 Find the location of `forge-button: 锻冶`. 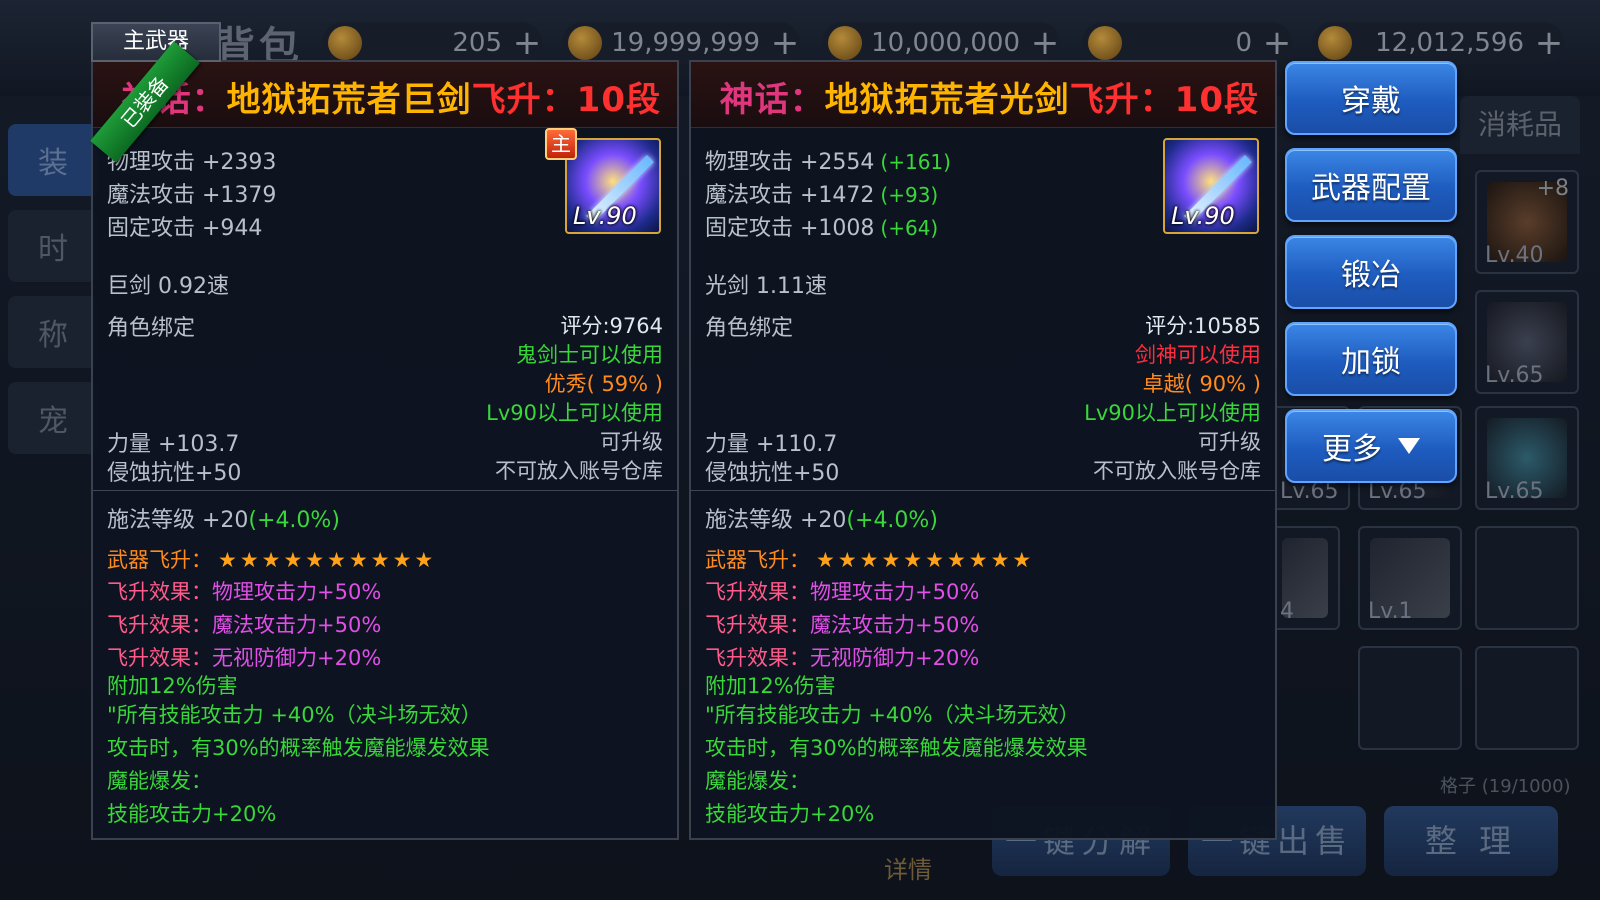

forge-button: 锻冶 is located at coordinates (1371, 272).